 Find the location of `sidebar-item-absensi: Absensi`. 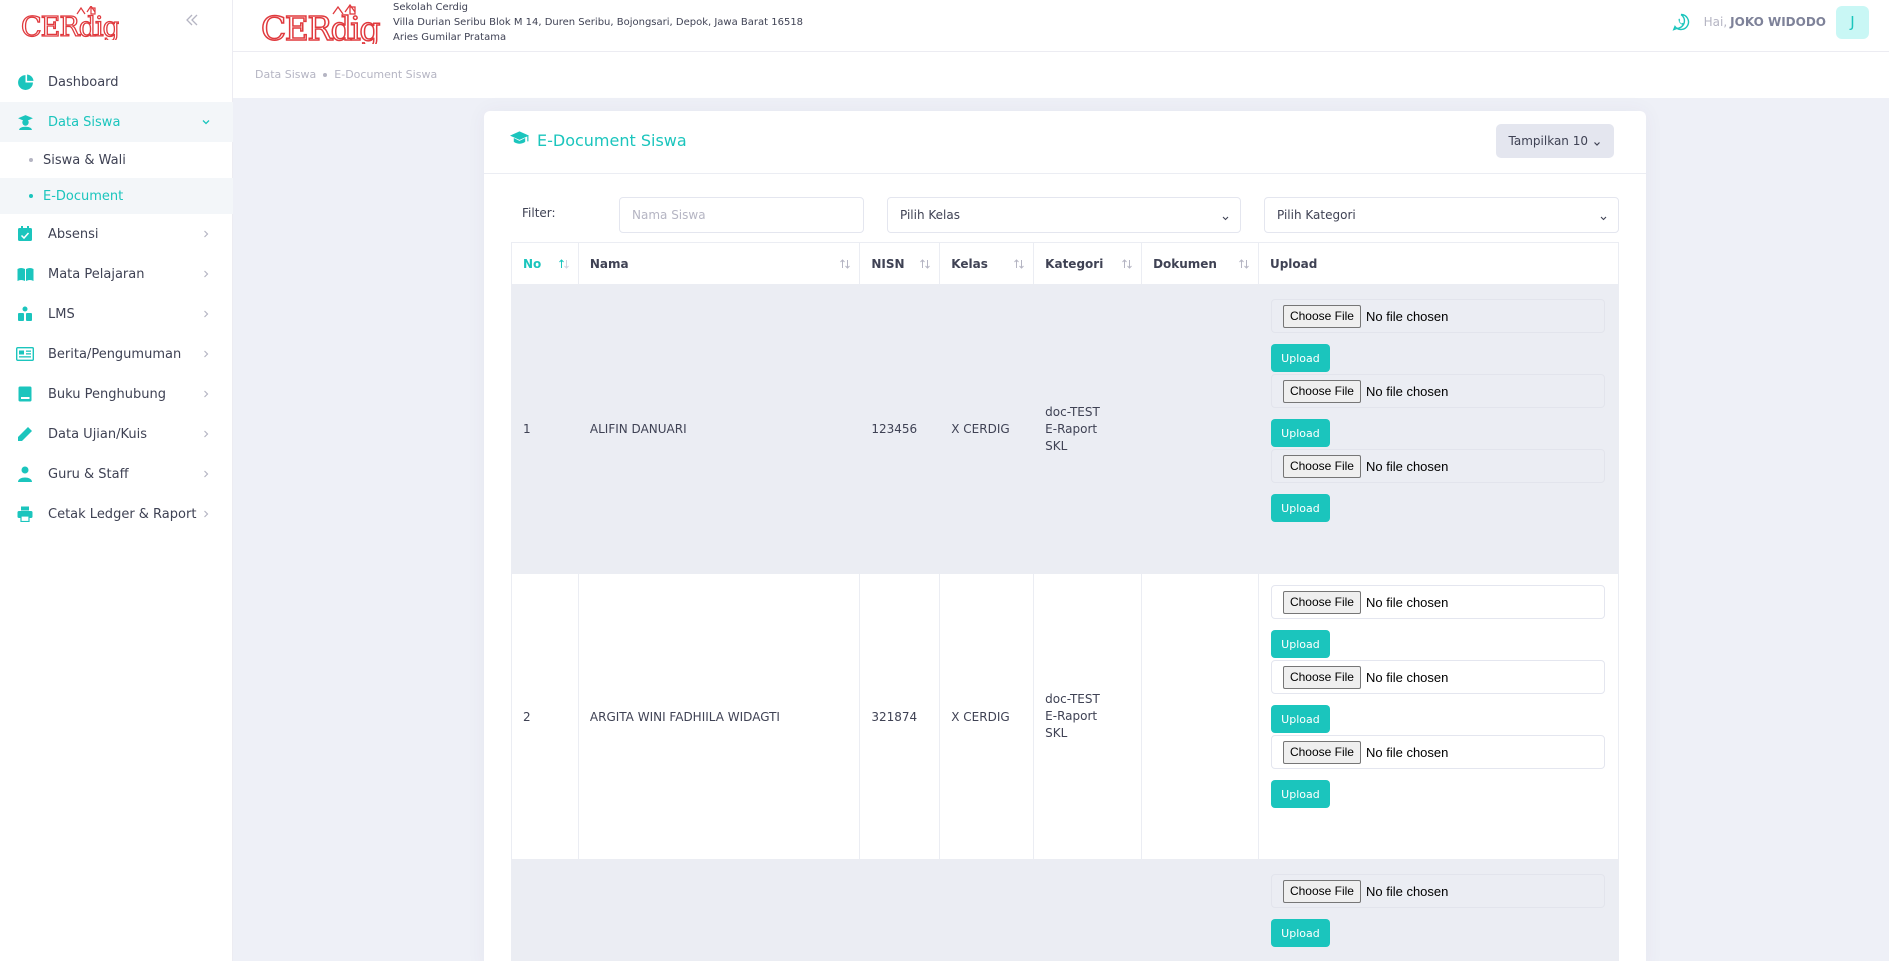

sidebar-item-absensi: Absensi is located at coordinates (116, 234).